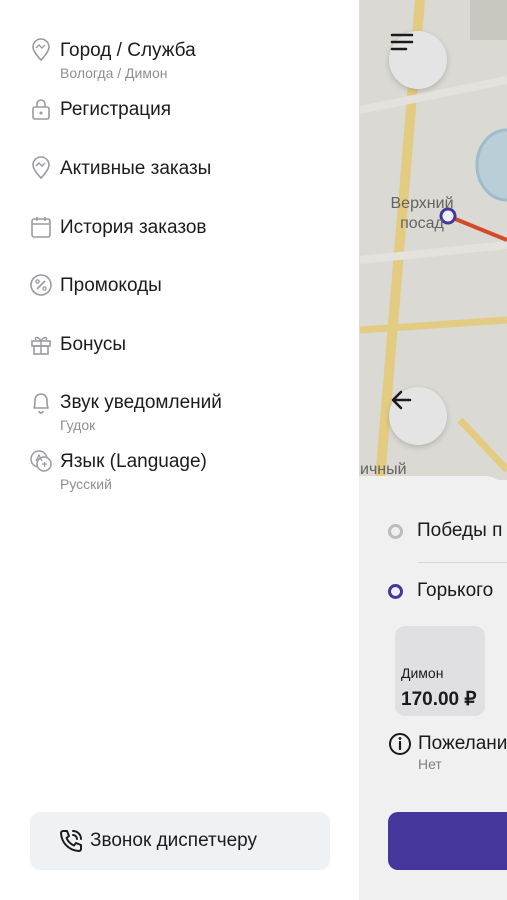 This screenshot has height=900, width=507. I want to click on menu-item-label: Промокоды, so click(111, 285).